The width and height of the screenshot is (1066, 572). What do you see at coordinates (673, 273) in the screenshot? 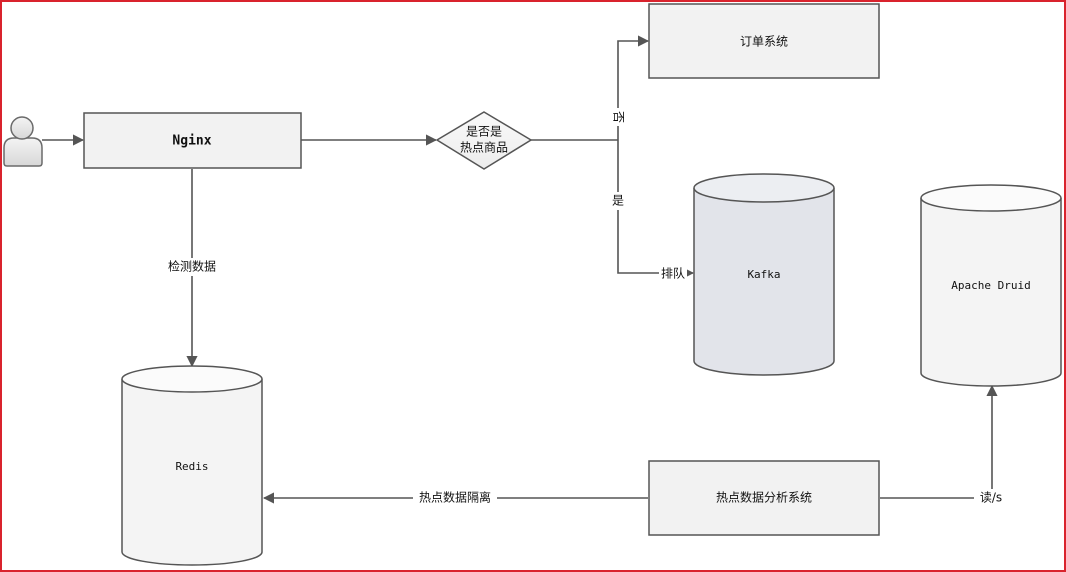
I see `label-queue: 排队` at bounding box center [673, 273].